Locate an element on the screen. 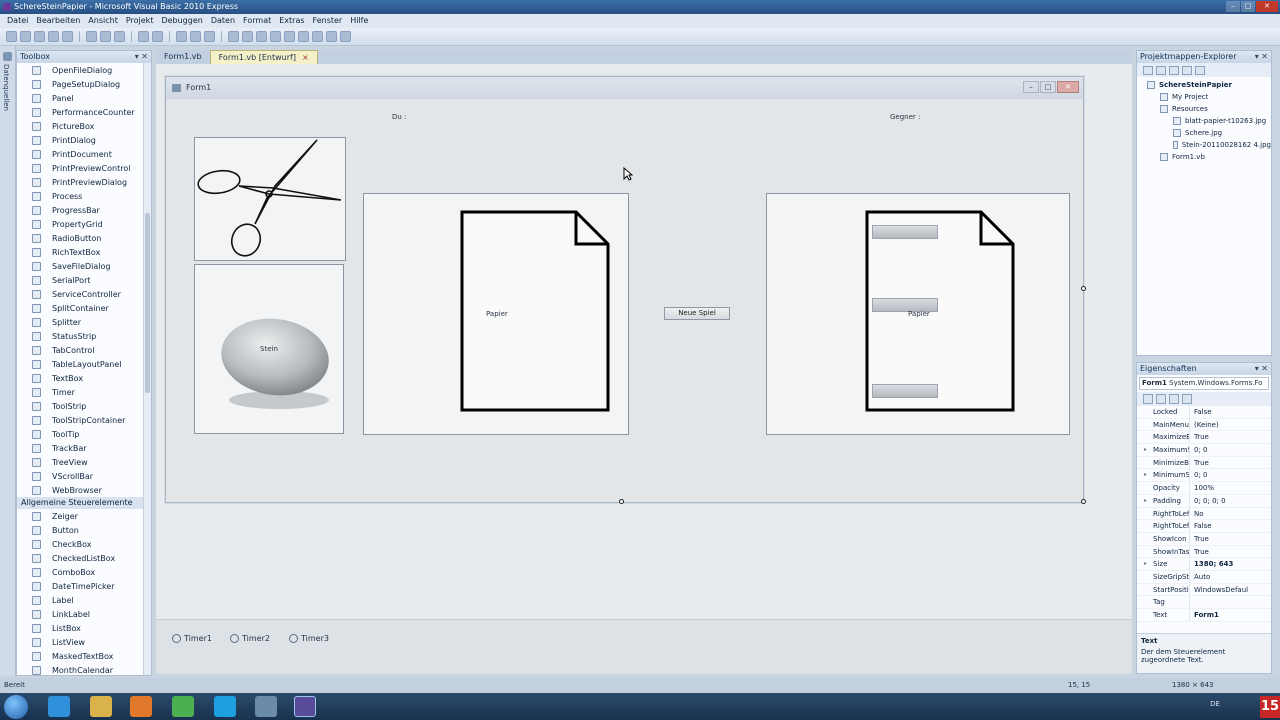 The image size is (1280, 720). pause-icon is located at coordinates (195, 36).